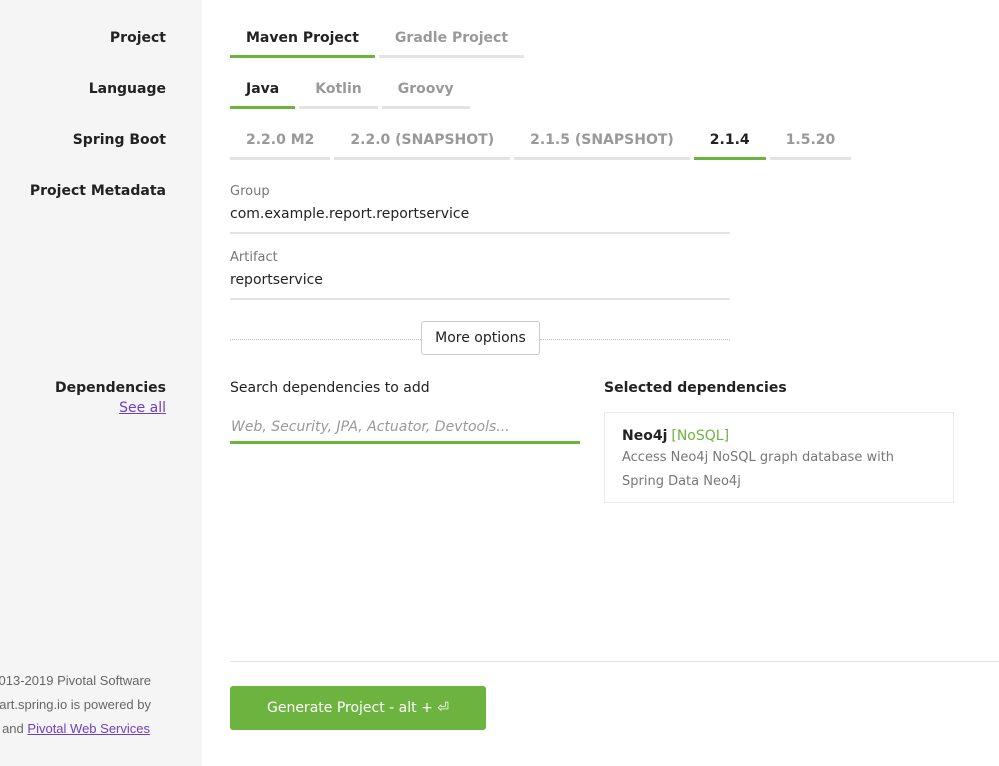  What do you see at coordinates (254, 257) in the screenshot?
I see `artifact-label: Artifact` at bounding box center [254, 257].